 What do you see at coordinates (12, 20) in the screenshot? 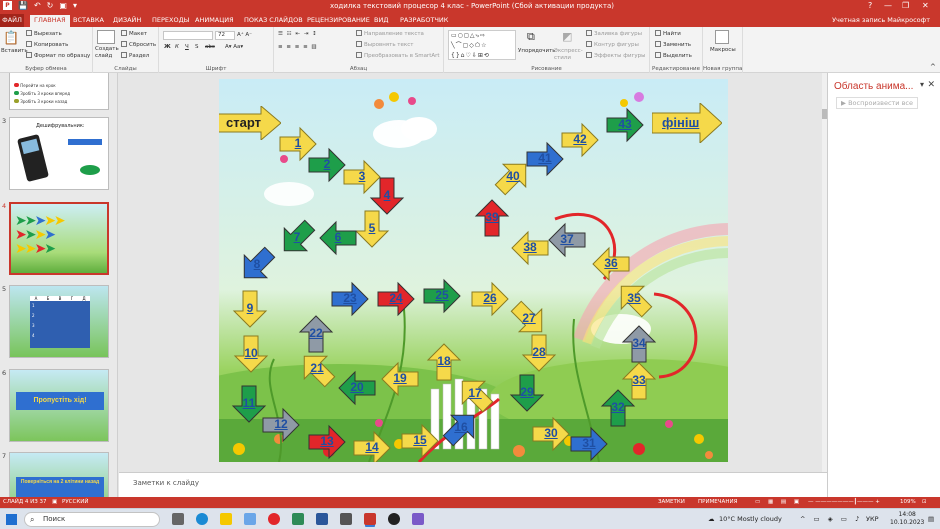
I see `tab-file: ФАЙЛ` at bounding box center [12, 20].